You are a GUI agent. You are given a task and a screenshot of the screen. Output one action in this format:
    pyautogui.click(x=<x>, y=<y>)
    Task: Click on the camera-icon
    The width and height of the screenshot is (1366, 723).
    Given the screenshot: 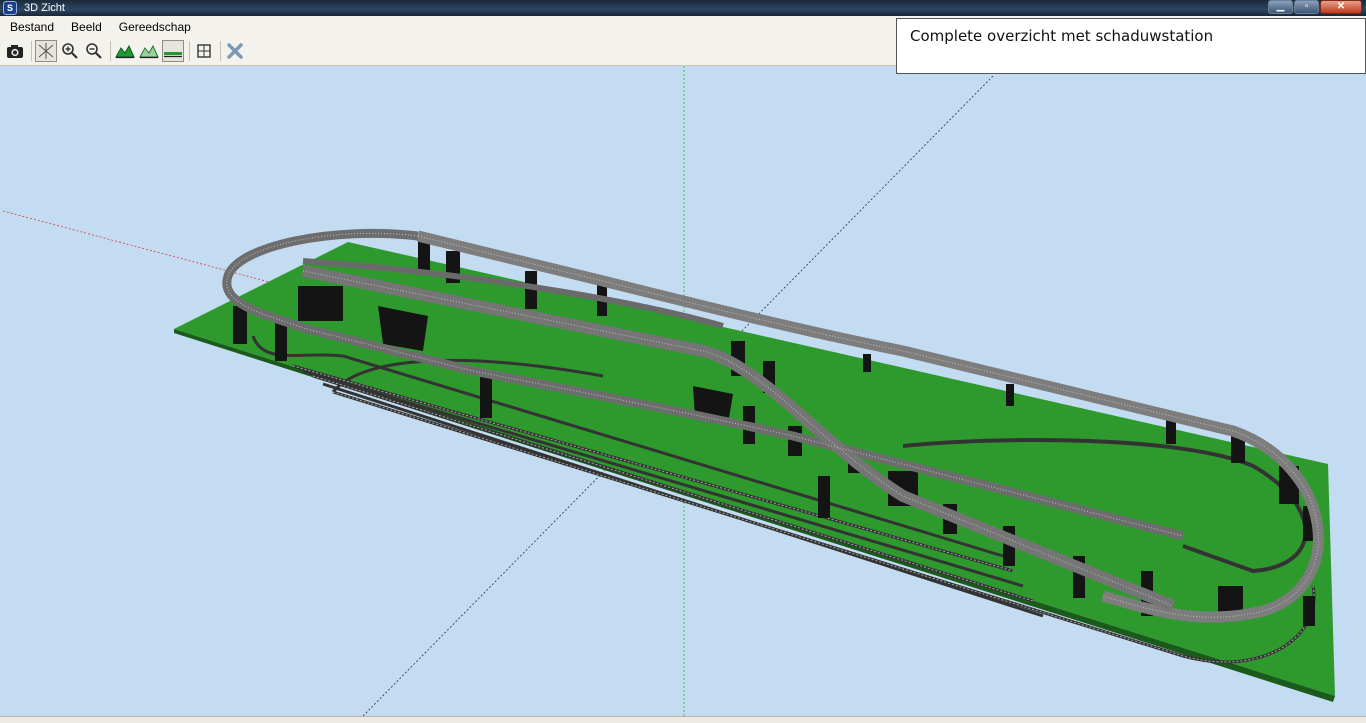 What is the action you would take?
    pyautogui.click(x=15, y=51)
    